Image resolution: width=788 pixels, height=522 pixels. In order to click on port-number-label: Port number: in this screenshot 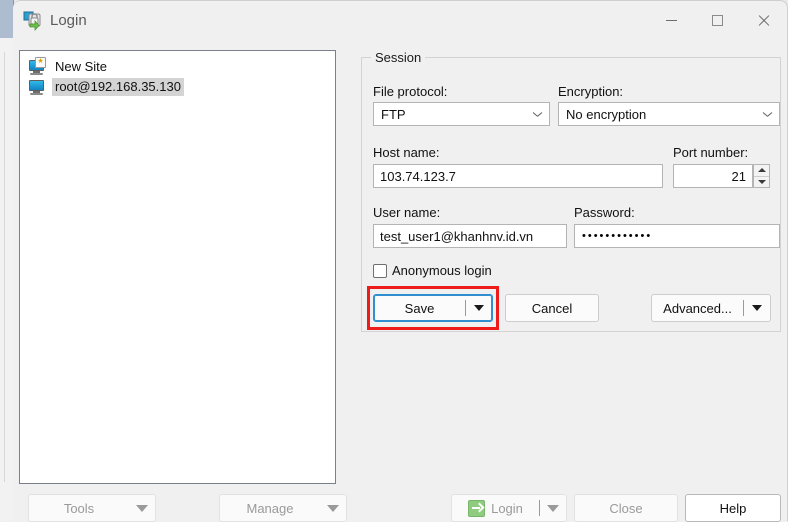, I will do `click(711, 152)`.